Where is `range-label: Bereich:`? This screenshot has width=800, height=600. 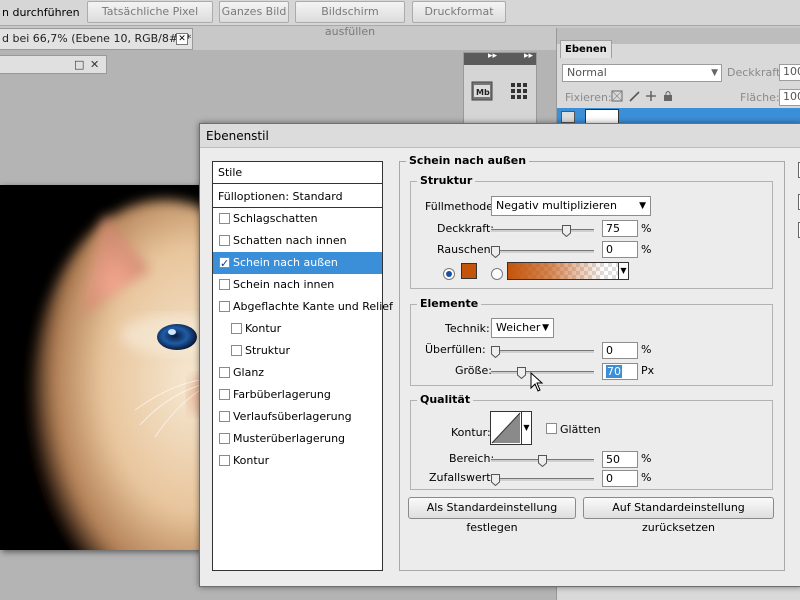
range-label: Bereich: is located at coordinates (472, 458).